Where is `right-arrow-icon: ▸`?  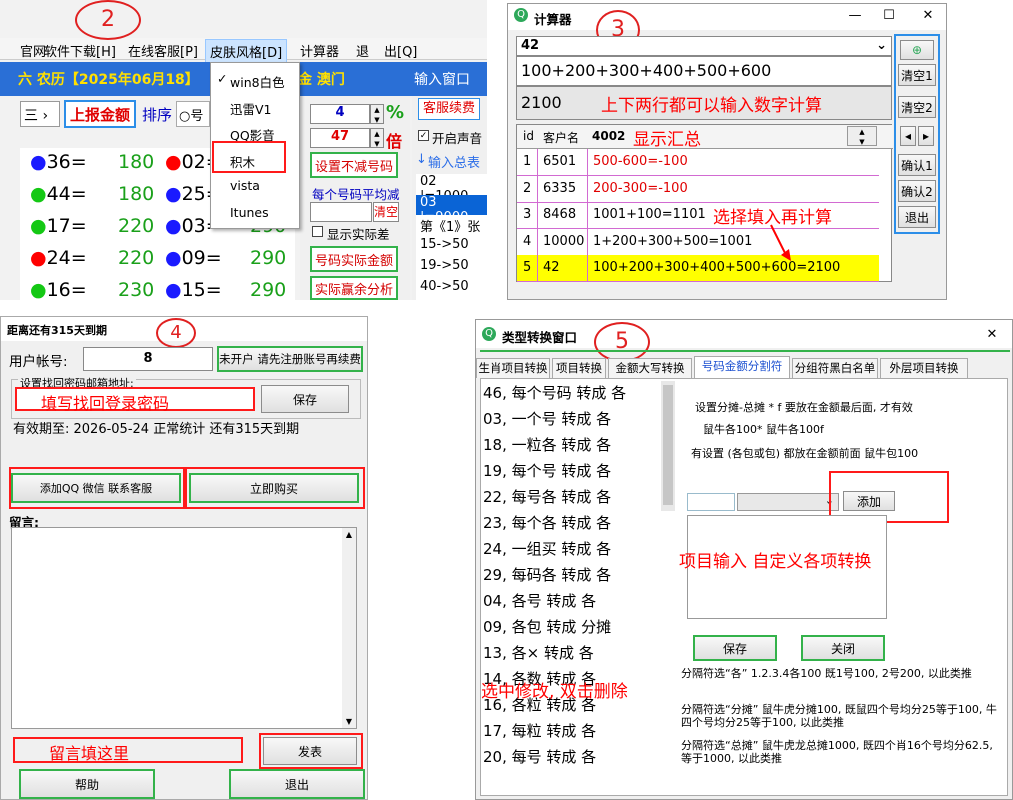
right-arrow-icon: ▸ is located at coordinates (926, 136).